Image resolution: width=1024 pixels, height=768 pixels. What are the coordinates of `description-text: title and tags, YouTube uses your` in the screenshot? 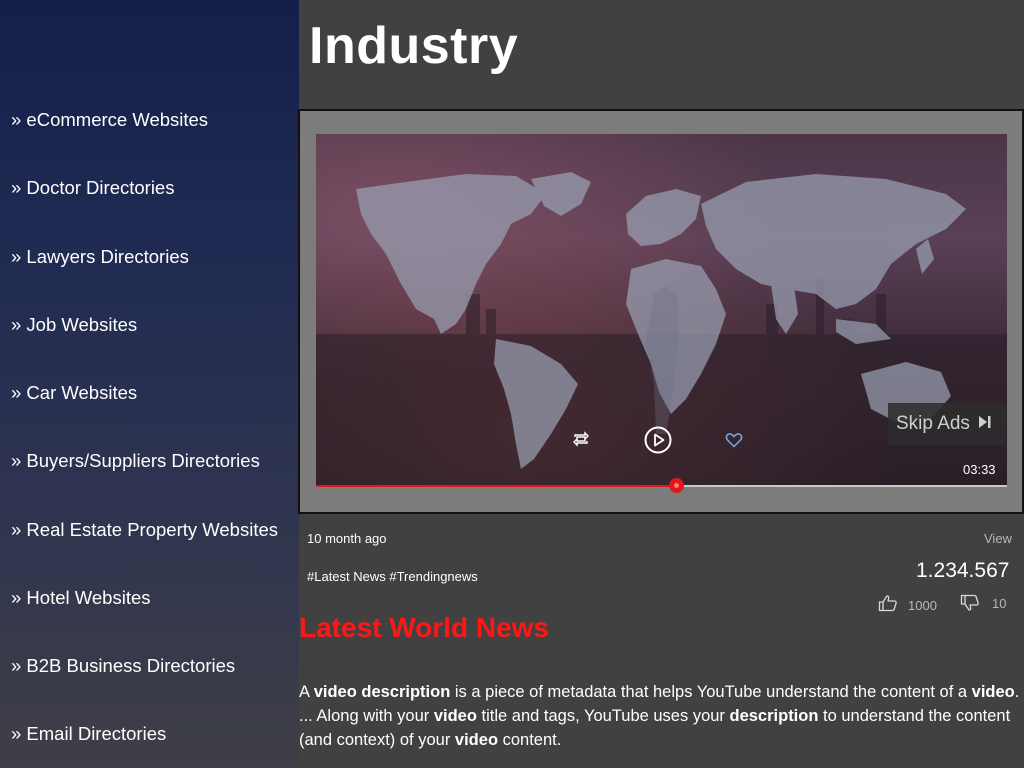 It's located at (603, 716).